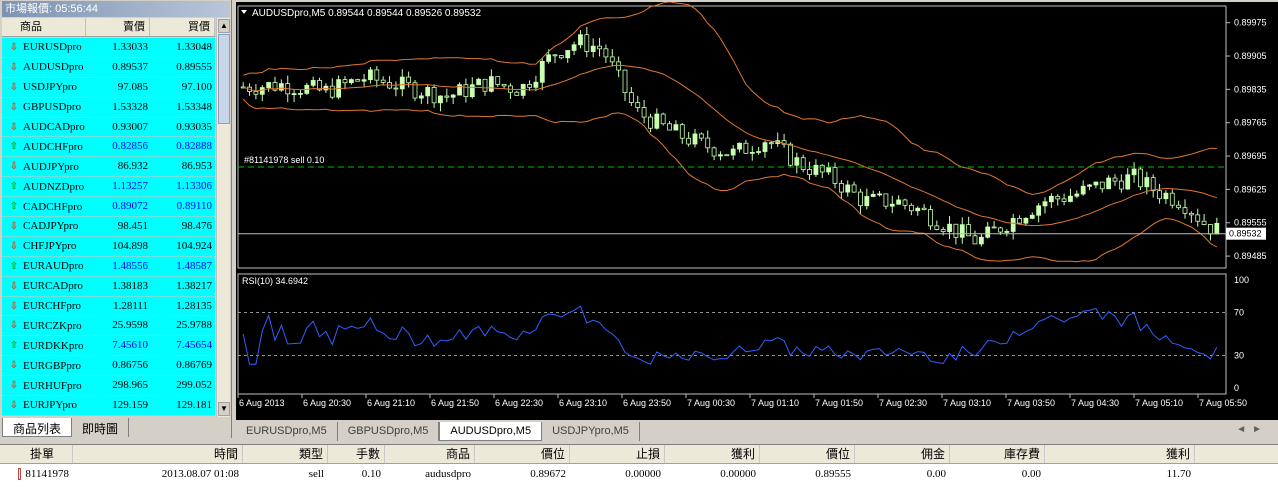  Describe the element at coordinates (775, 403) in the screenshot. I see `time-axis-label: 7 Aug 01:10` at that location.